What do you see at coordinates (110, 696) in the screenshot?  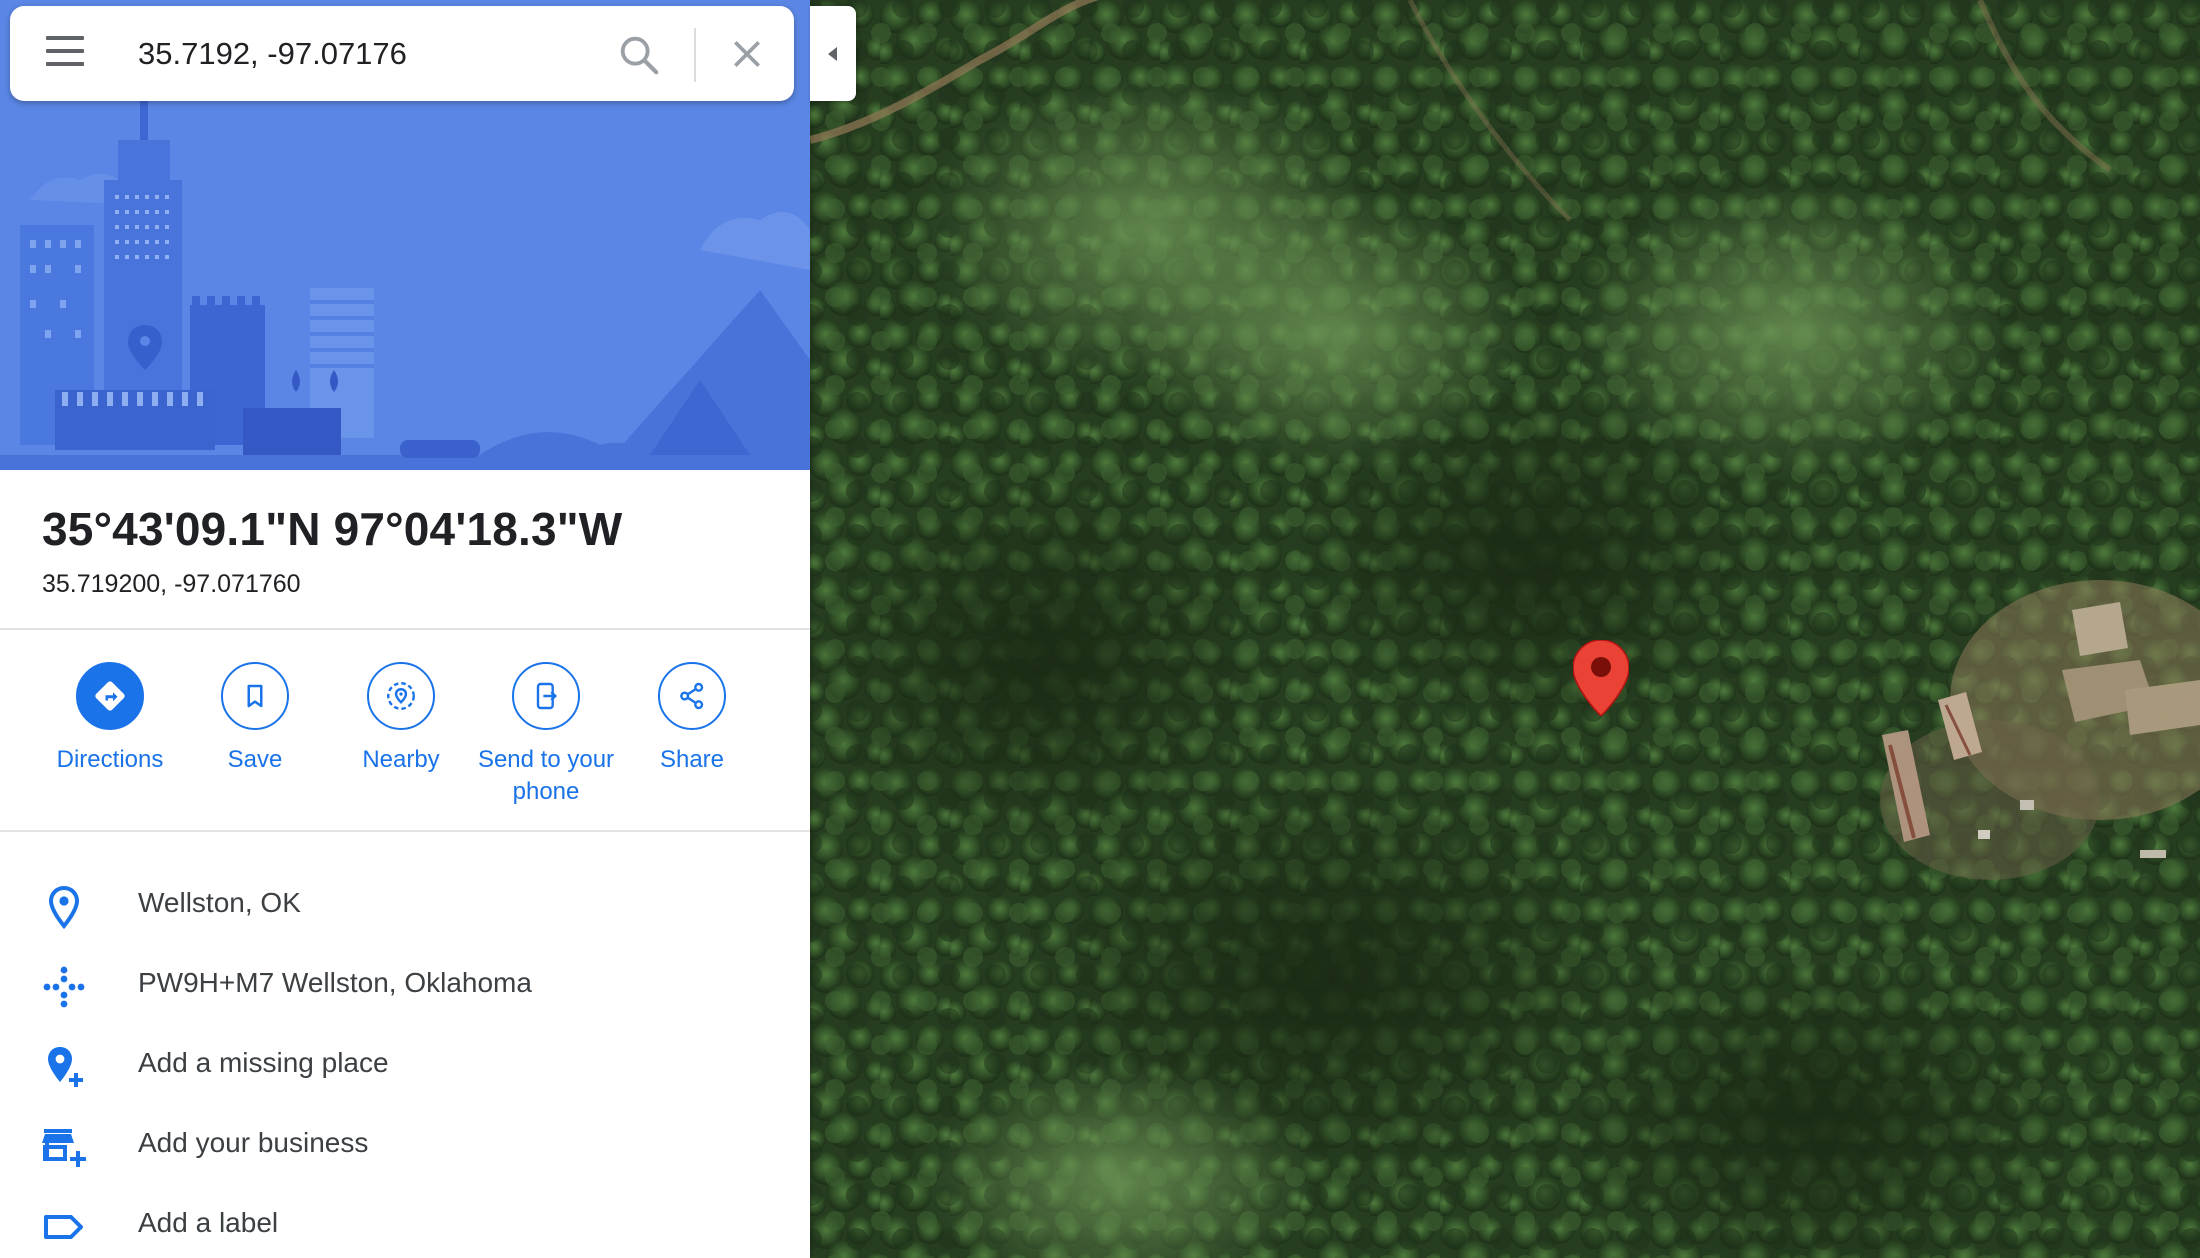 I see `directions-icon` at bounding box center [110, 696].